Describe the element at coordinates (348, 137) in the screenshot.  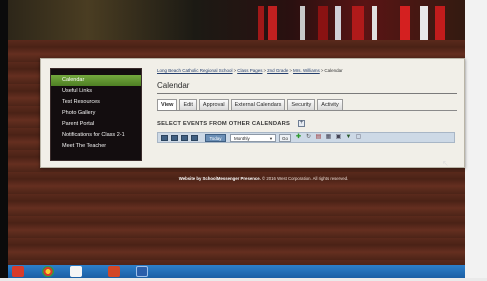
I see `filter-icon: ▼` at that location.